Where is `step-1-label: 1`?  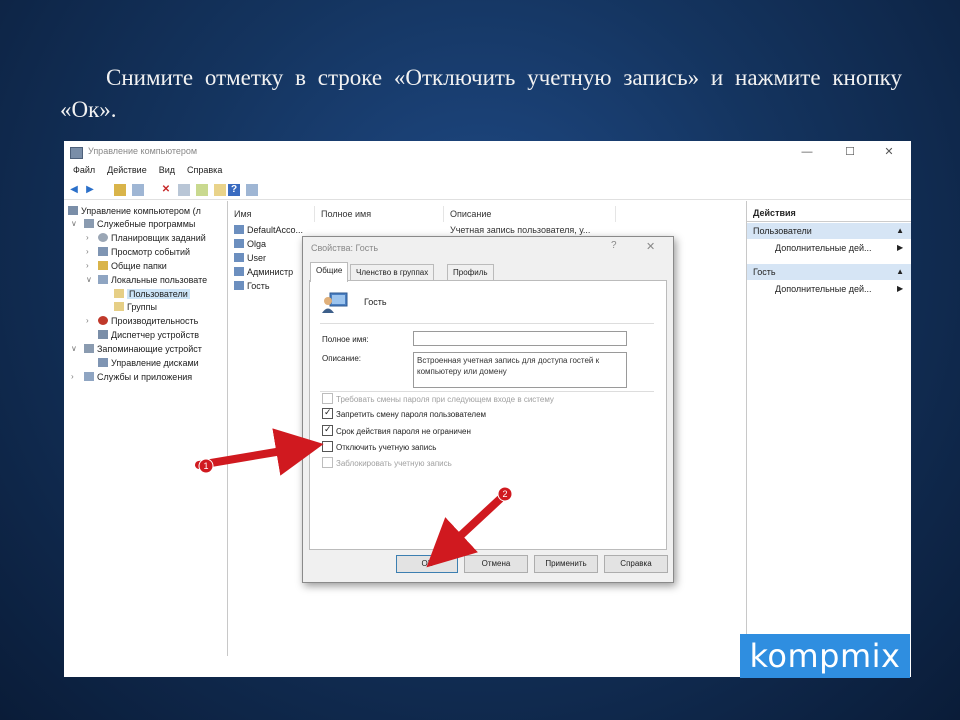
step-1-label: 1 is located at coordinates (205, 466).